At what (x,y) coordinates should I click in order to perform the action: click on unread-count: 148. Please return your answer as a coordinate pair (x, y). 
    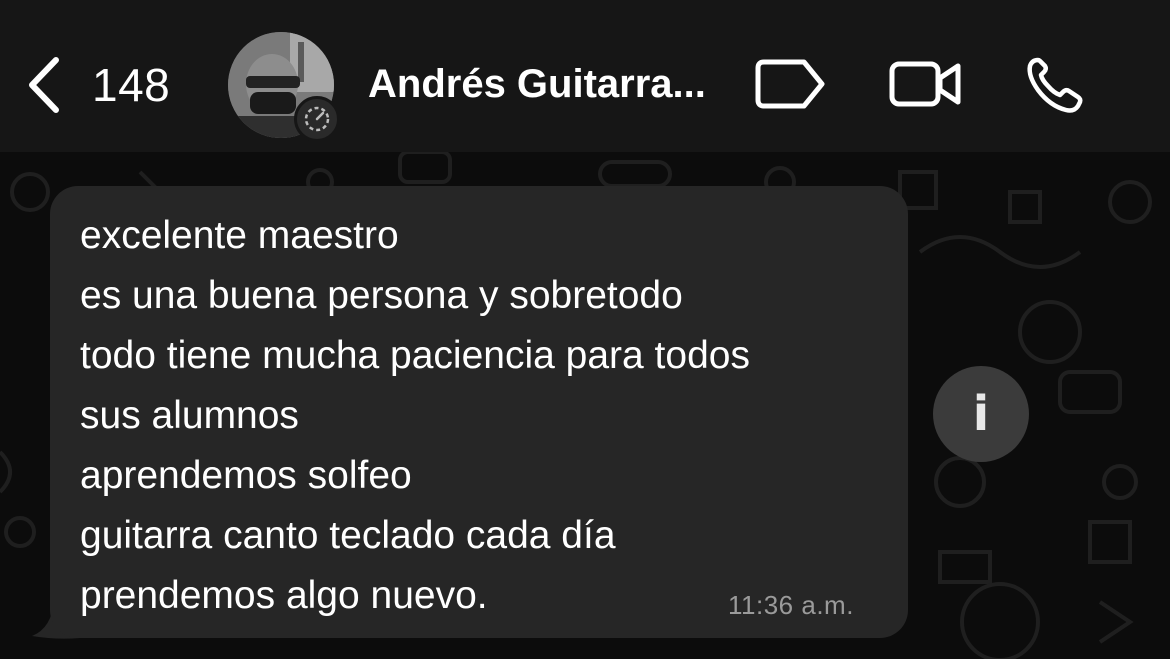
    Looking at the image, I should click on (131, 85).